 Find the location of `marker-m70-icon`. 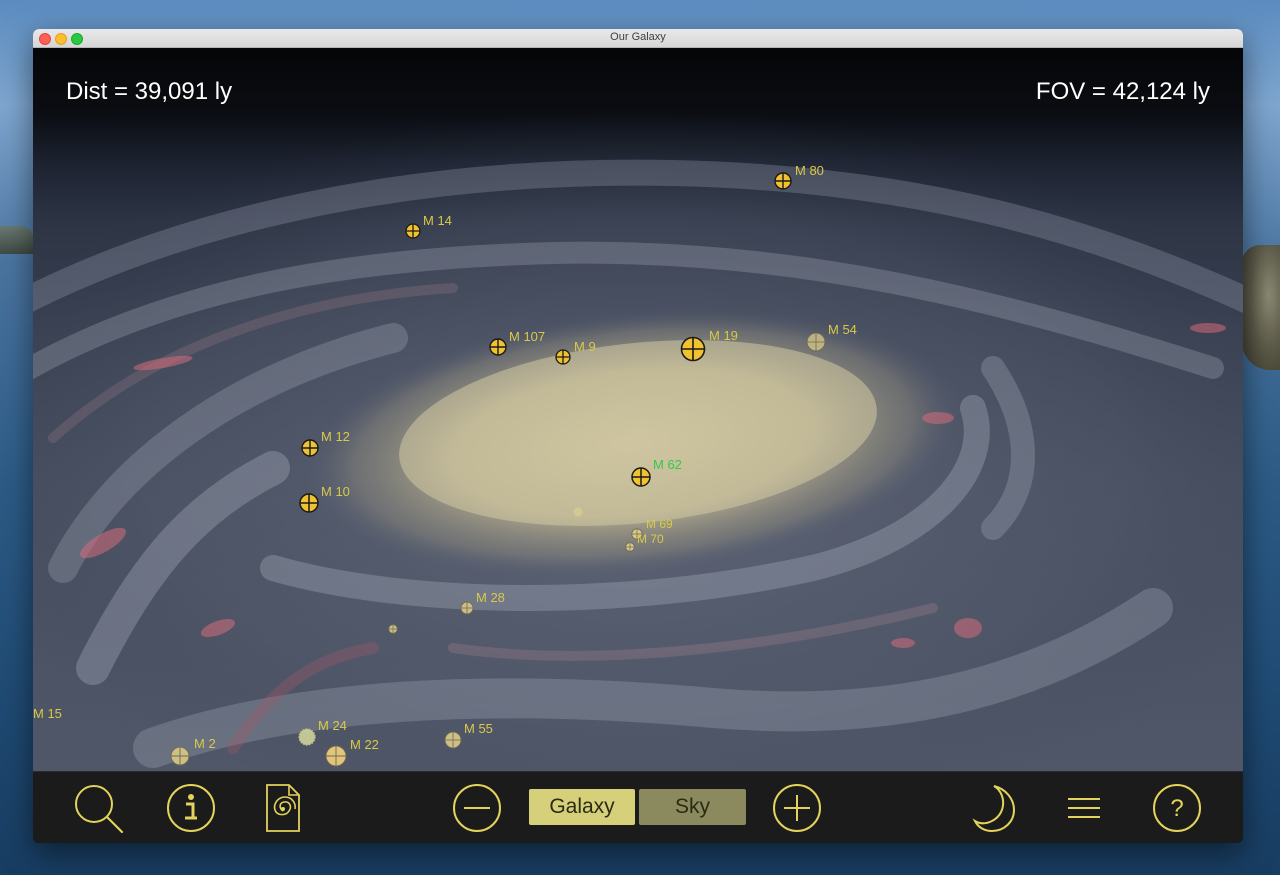

marker-m70-icon is located at coordinates (630, 547).